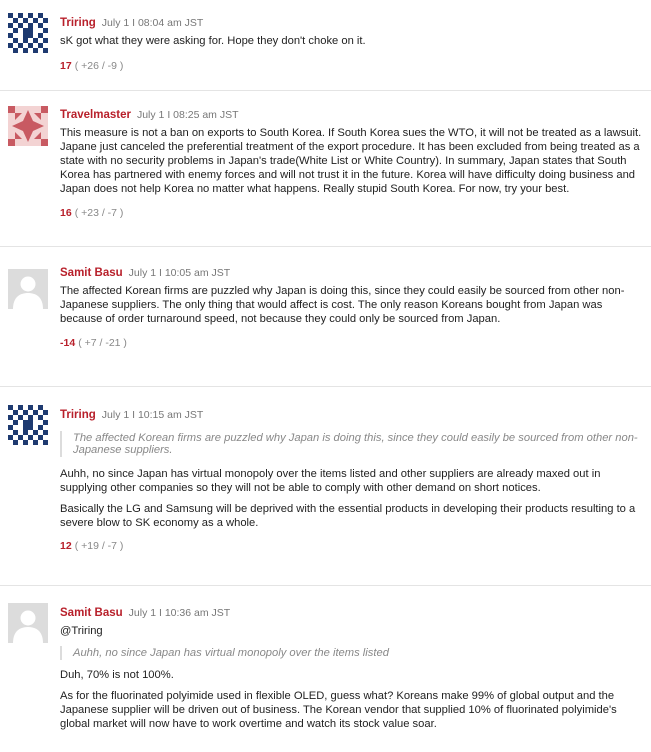  I want to click on vote-detail: ( +19 / -7 ), so click(99, 546).